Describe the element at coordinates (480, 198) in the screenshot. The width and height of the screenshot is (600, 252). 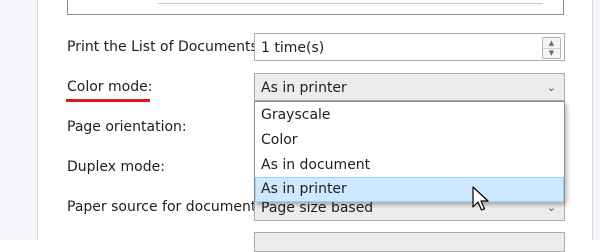
I see `mouse-cursor-icon` at that location.